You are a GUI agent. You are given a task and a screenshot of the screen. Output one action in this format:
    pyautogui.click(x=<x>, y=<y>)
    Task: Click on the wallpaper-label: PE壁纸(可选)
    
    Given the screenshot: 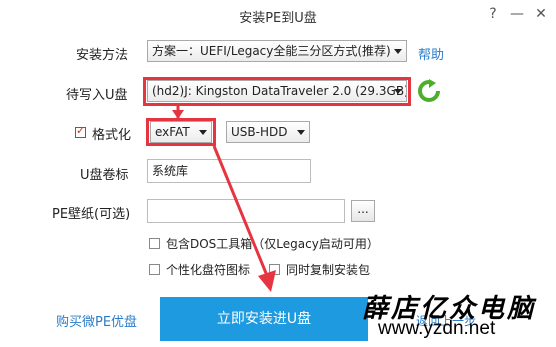 What is the action you would take?
    pyautogui.click(x=91, y=214)
    